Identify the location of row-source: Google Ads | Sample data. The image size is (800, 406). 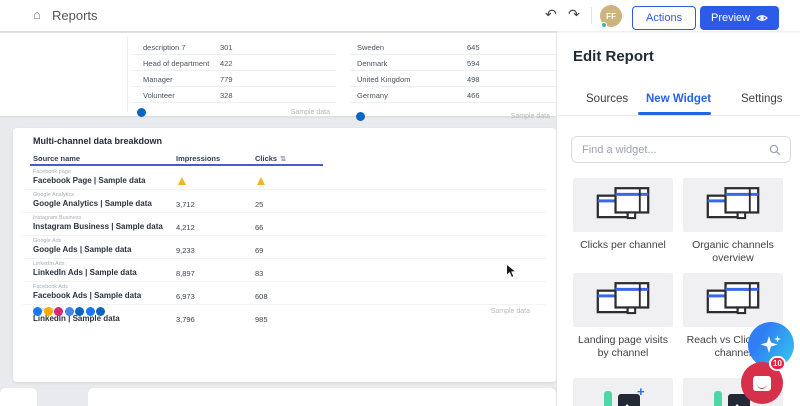
(82, 249).